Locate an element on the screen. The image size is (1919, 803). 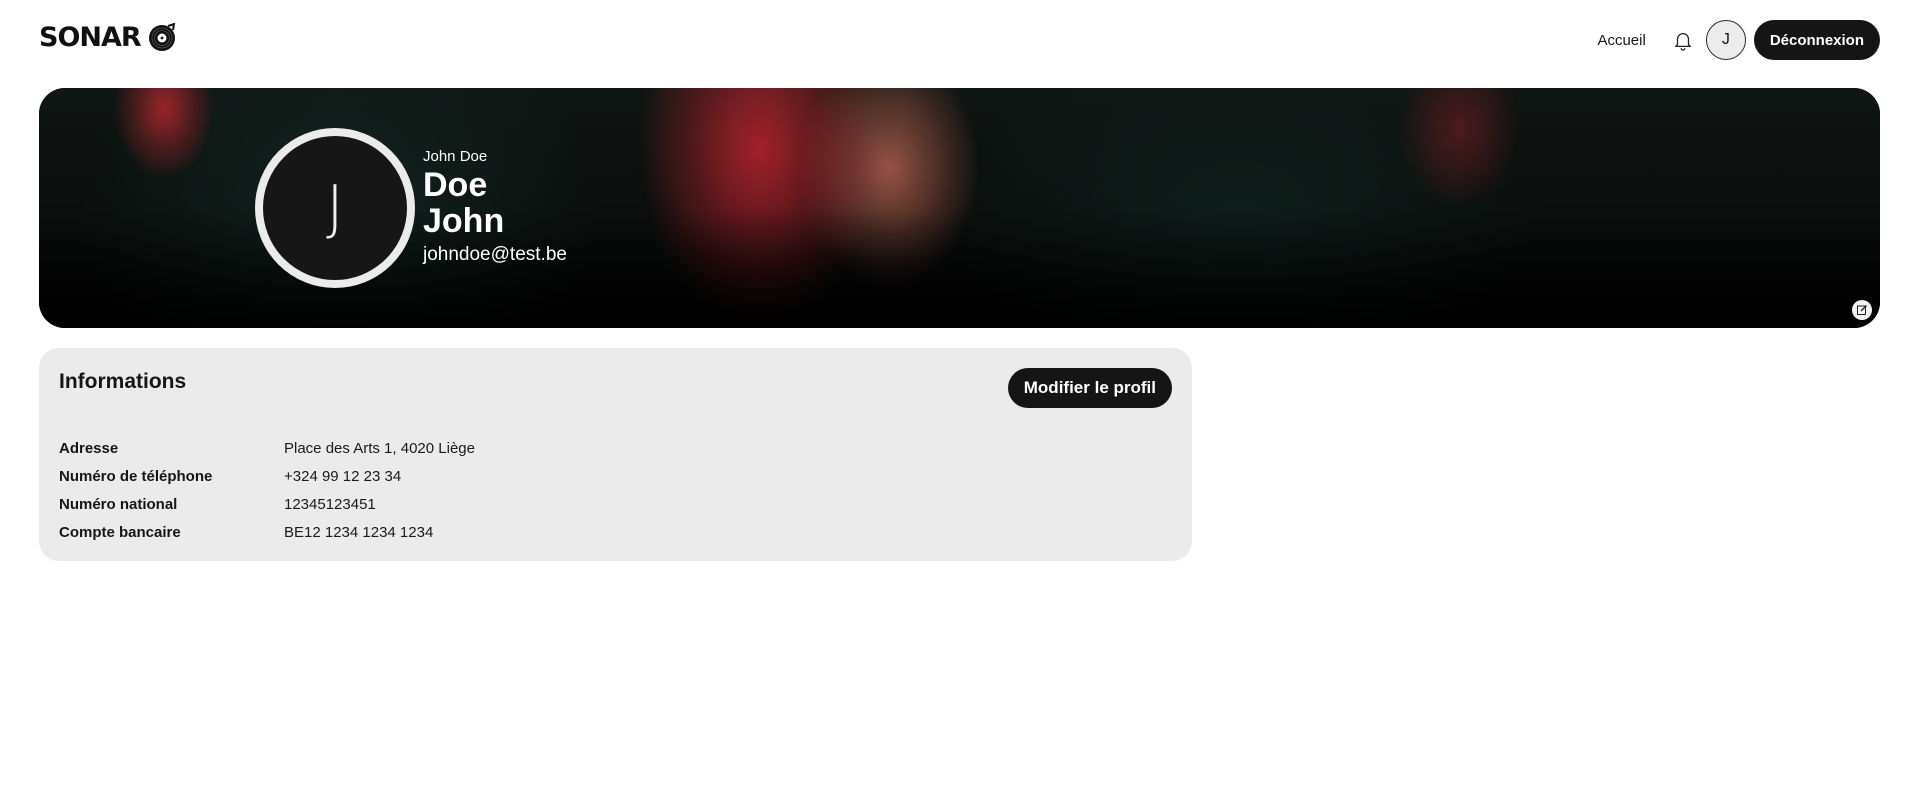
logo: SONAR is located at coordinates (108, 37).